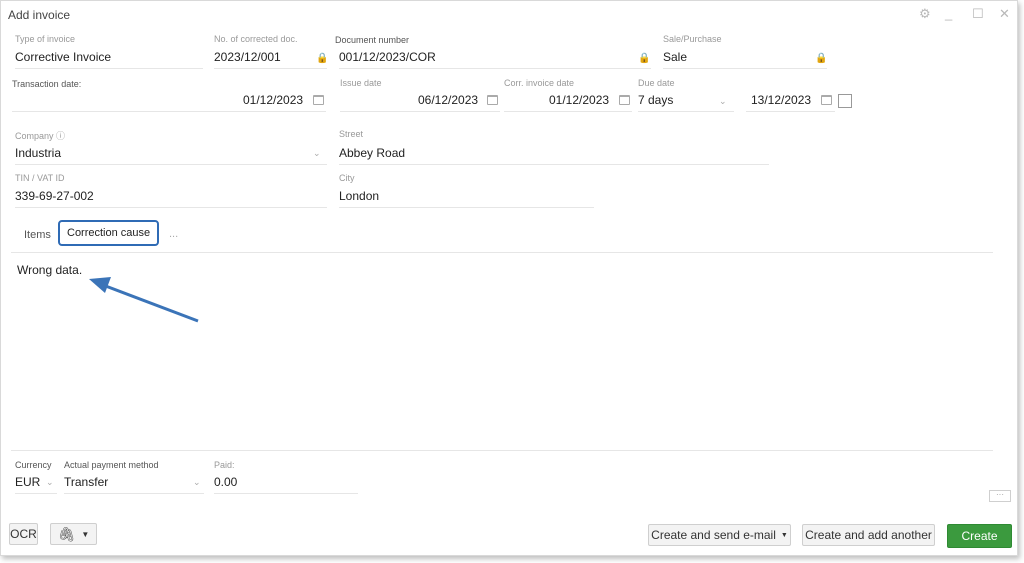 The height and width of the screenshot is (563, 1024). I want to click on create-and-send-email-button: Create and send e-mail ▼, so click(719, 535).